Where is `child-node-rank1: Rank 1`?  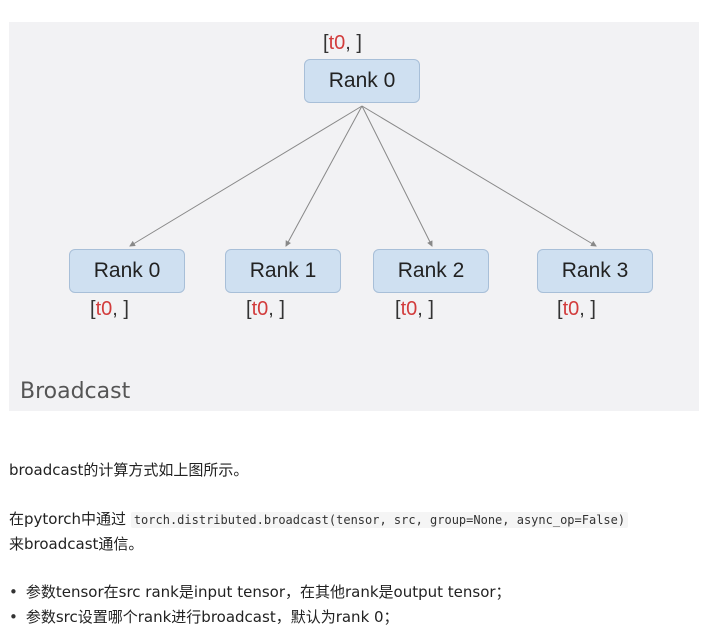 child-node-rank1: Rank 1 is located at coordinates (283, 271).